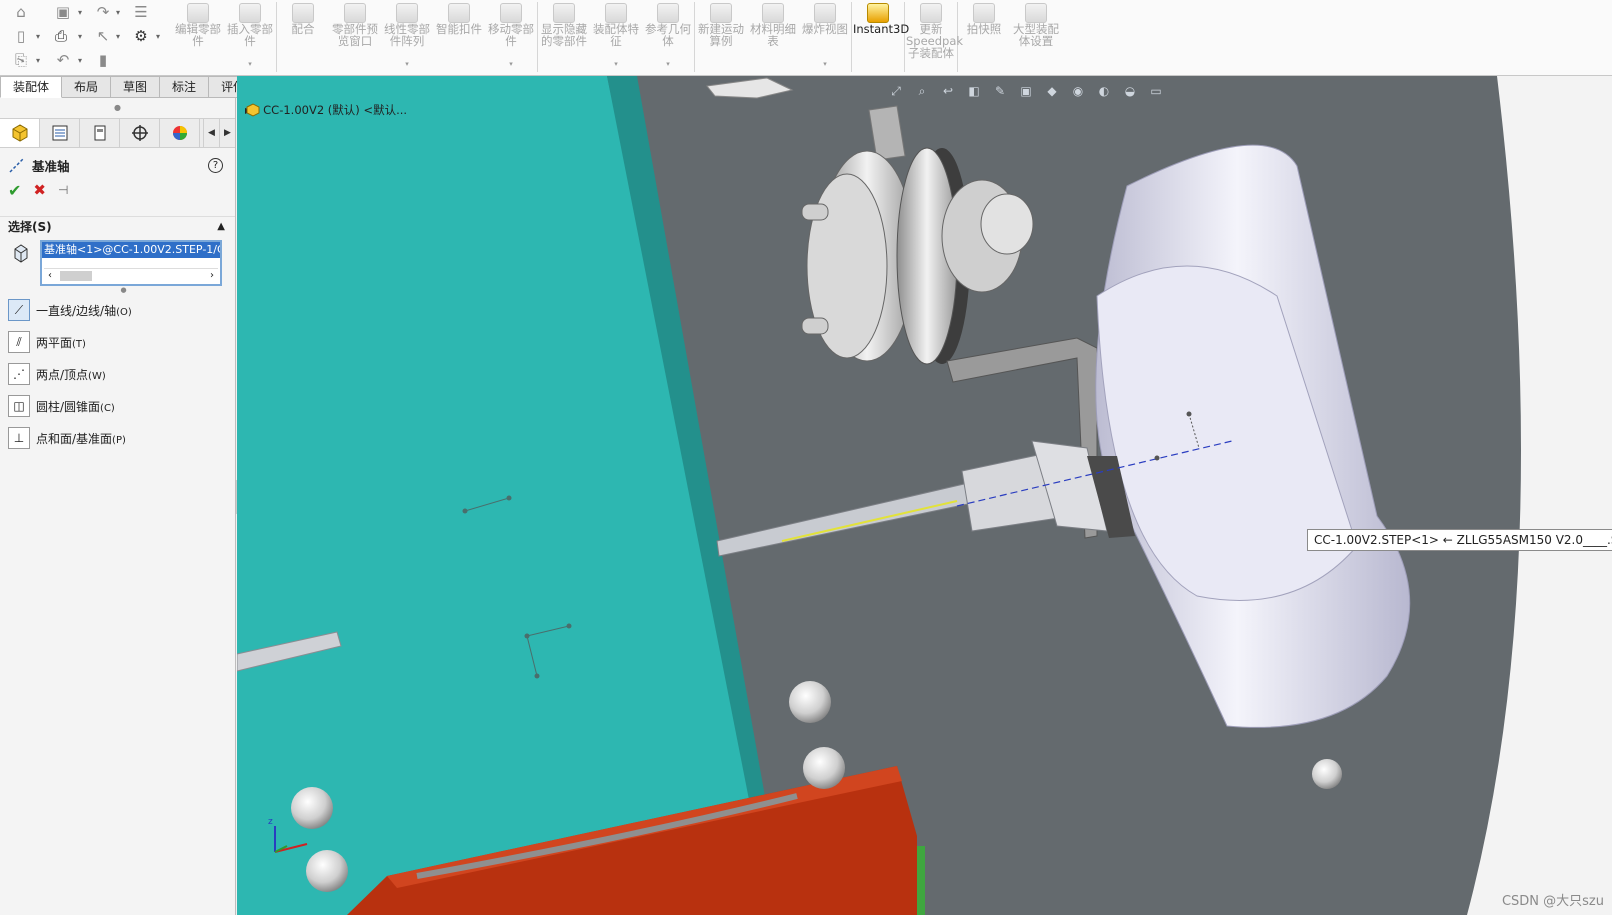 The image size is (1612, 915). Describe the element at coordinates (117, 310) in the screenshot. I see `axis-option: ⟋ 一直线/边线/轴(O)` at that location.